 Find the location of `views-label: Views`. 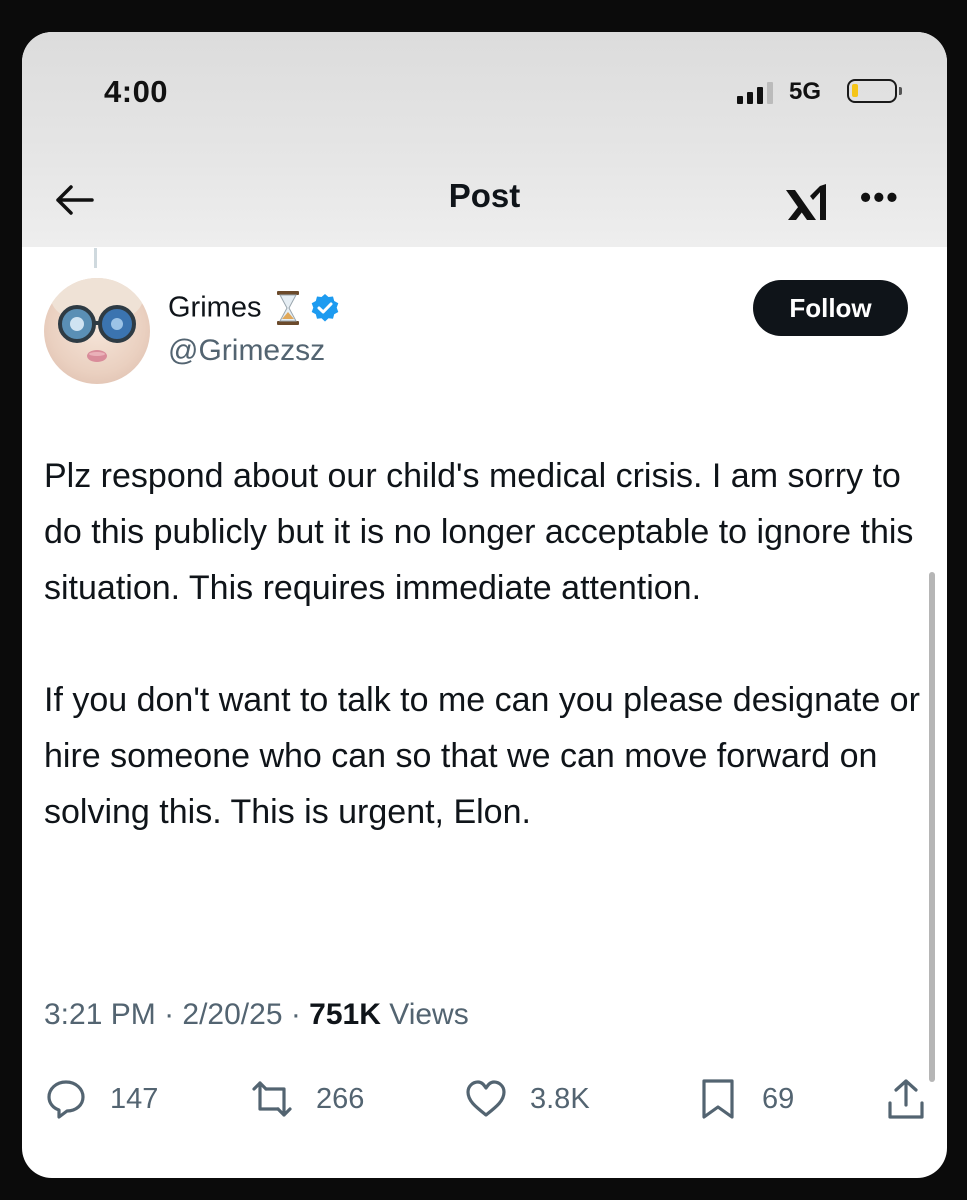

views-label: Views is located at coordinates (429, 1014).